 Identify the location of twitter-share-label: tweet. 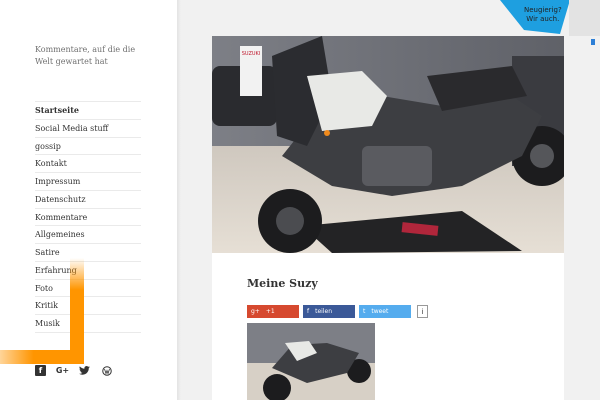
(380, 311).